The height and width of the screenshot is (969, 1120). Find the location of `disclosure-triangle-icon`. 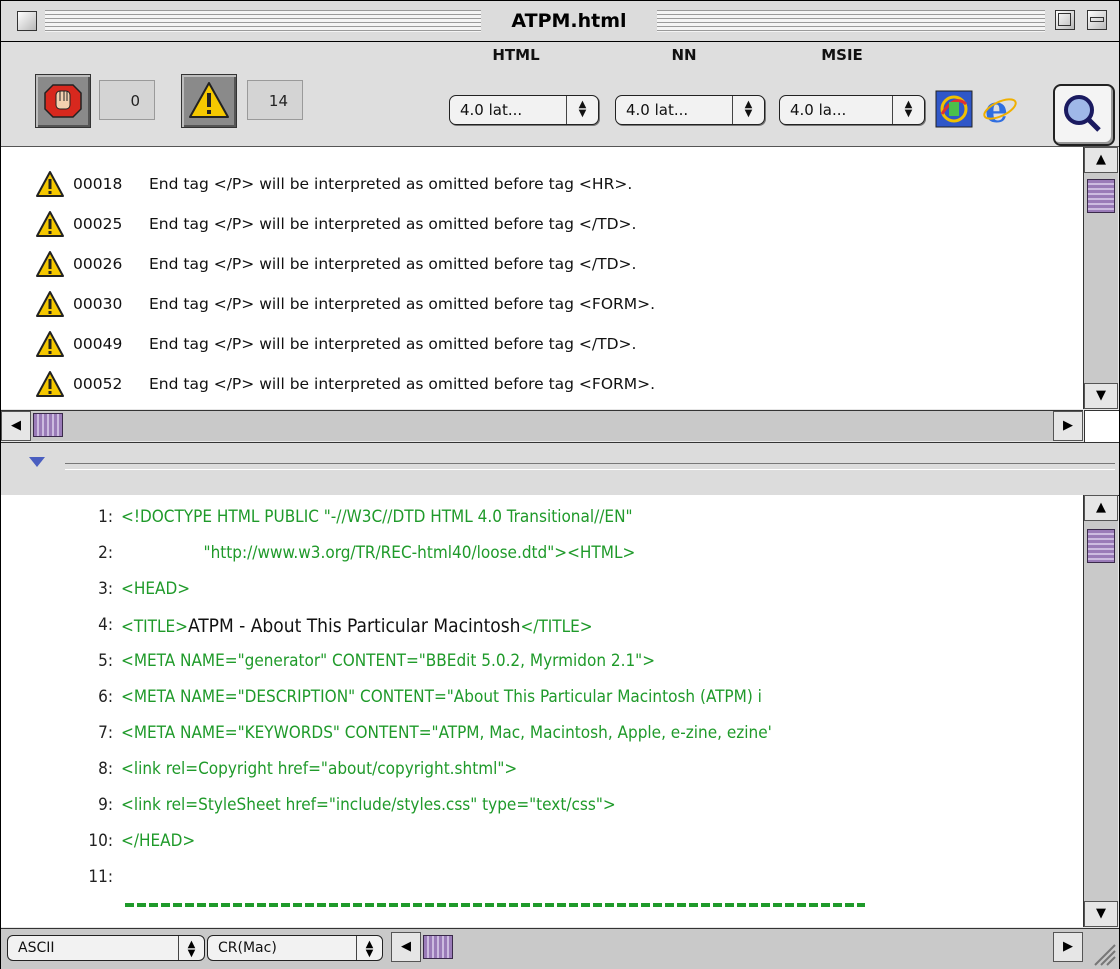

disclosure-triangle-icon is located at coordinates (37, 462).